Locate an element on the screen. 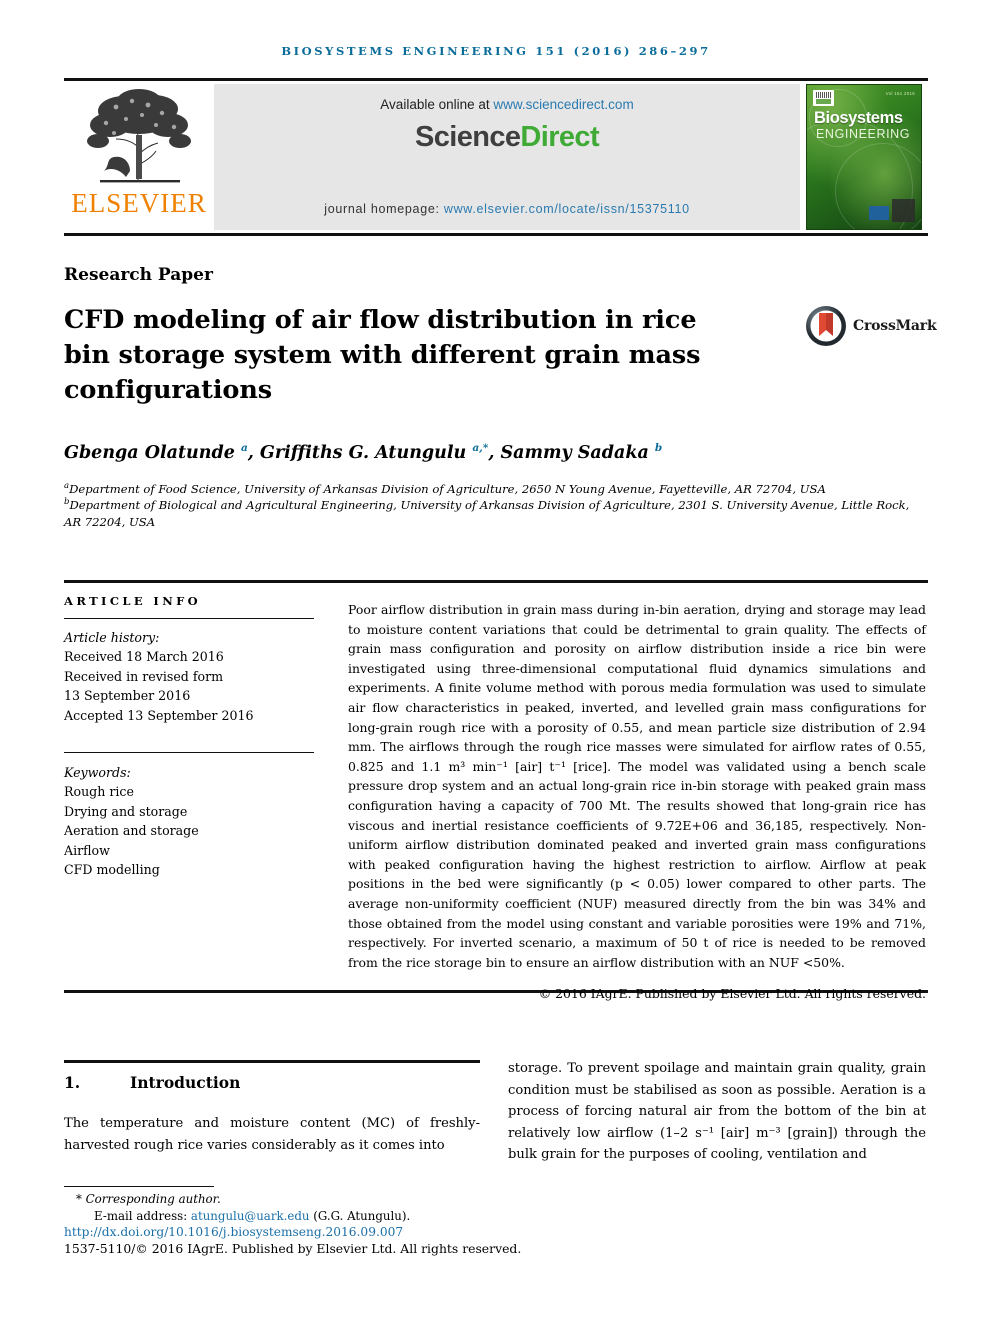  available-online-text: Available online at is located at coordinates (437, 104).